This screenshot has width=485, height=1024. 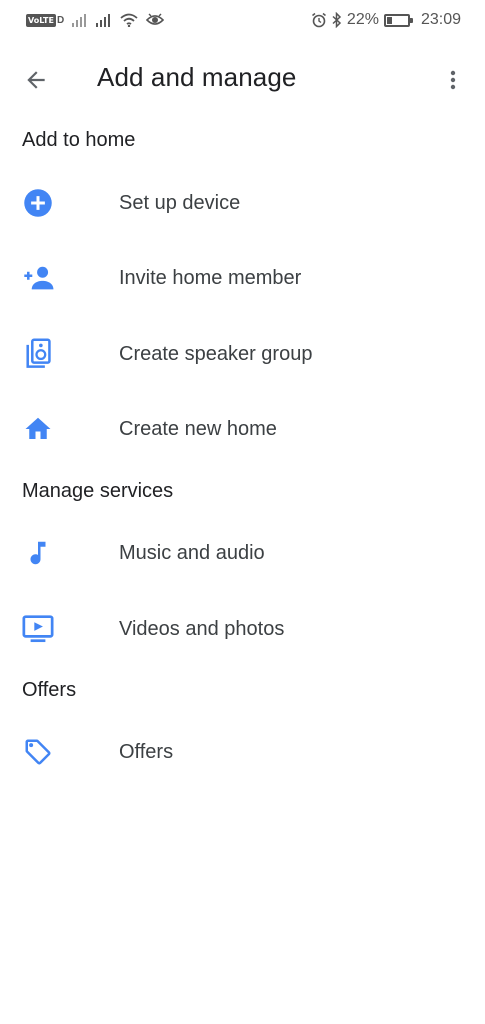 I want to click on back-button, so click(x=36, y=80).